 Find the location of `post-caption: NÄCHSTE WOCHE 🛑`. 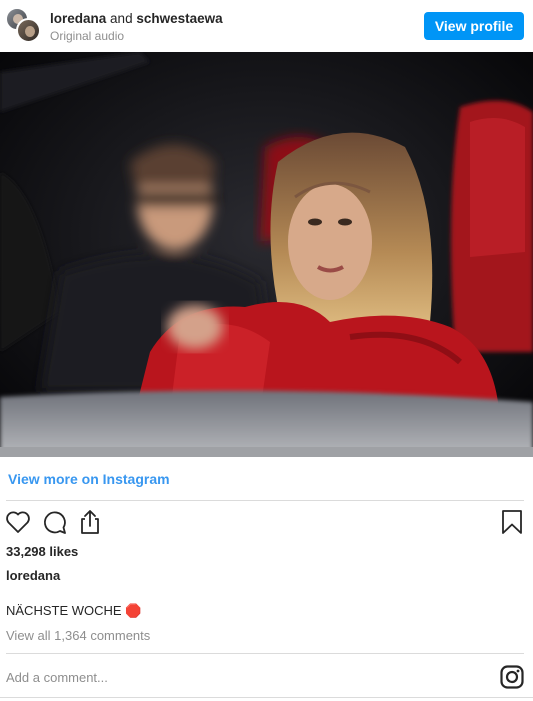

post-caption: NÄCHSTE WOCHE 🛑 is located at coordinates (74, 610).